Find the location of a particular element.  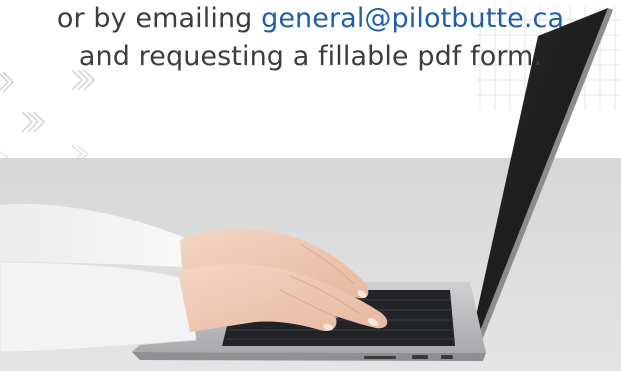

sleeve-front is located at coordinates (98, 307).